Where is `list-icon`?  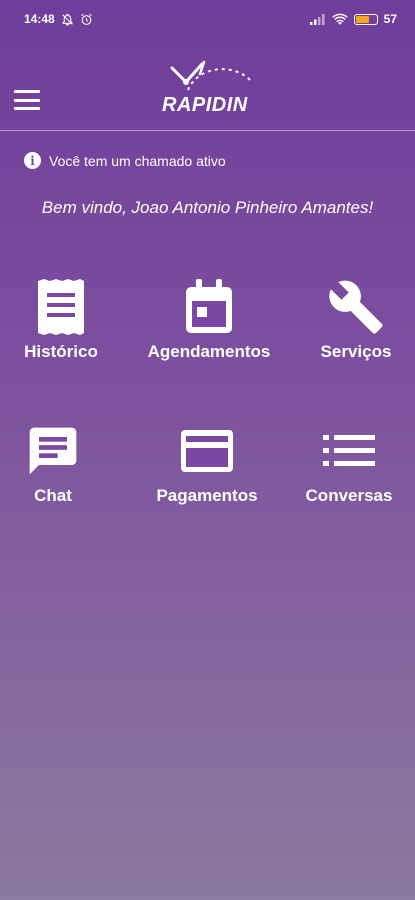 list-icon is located at coordinates (349, 451).